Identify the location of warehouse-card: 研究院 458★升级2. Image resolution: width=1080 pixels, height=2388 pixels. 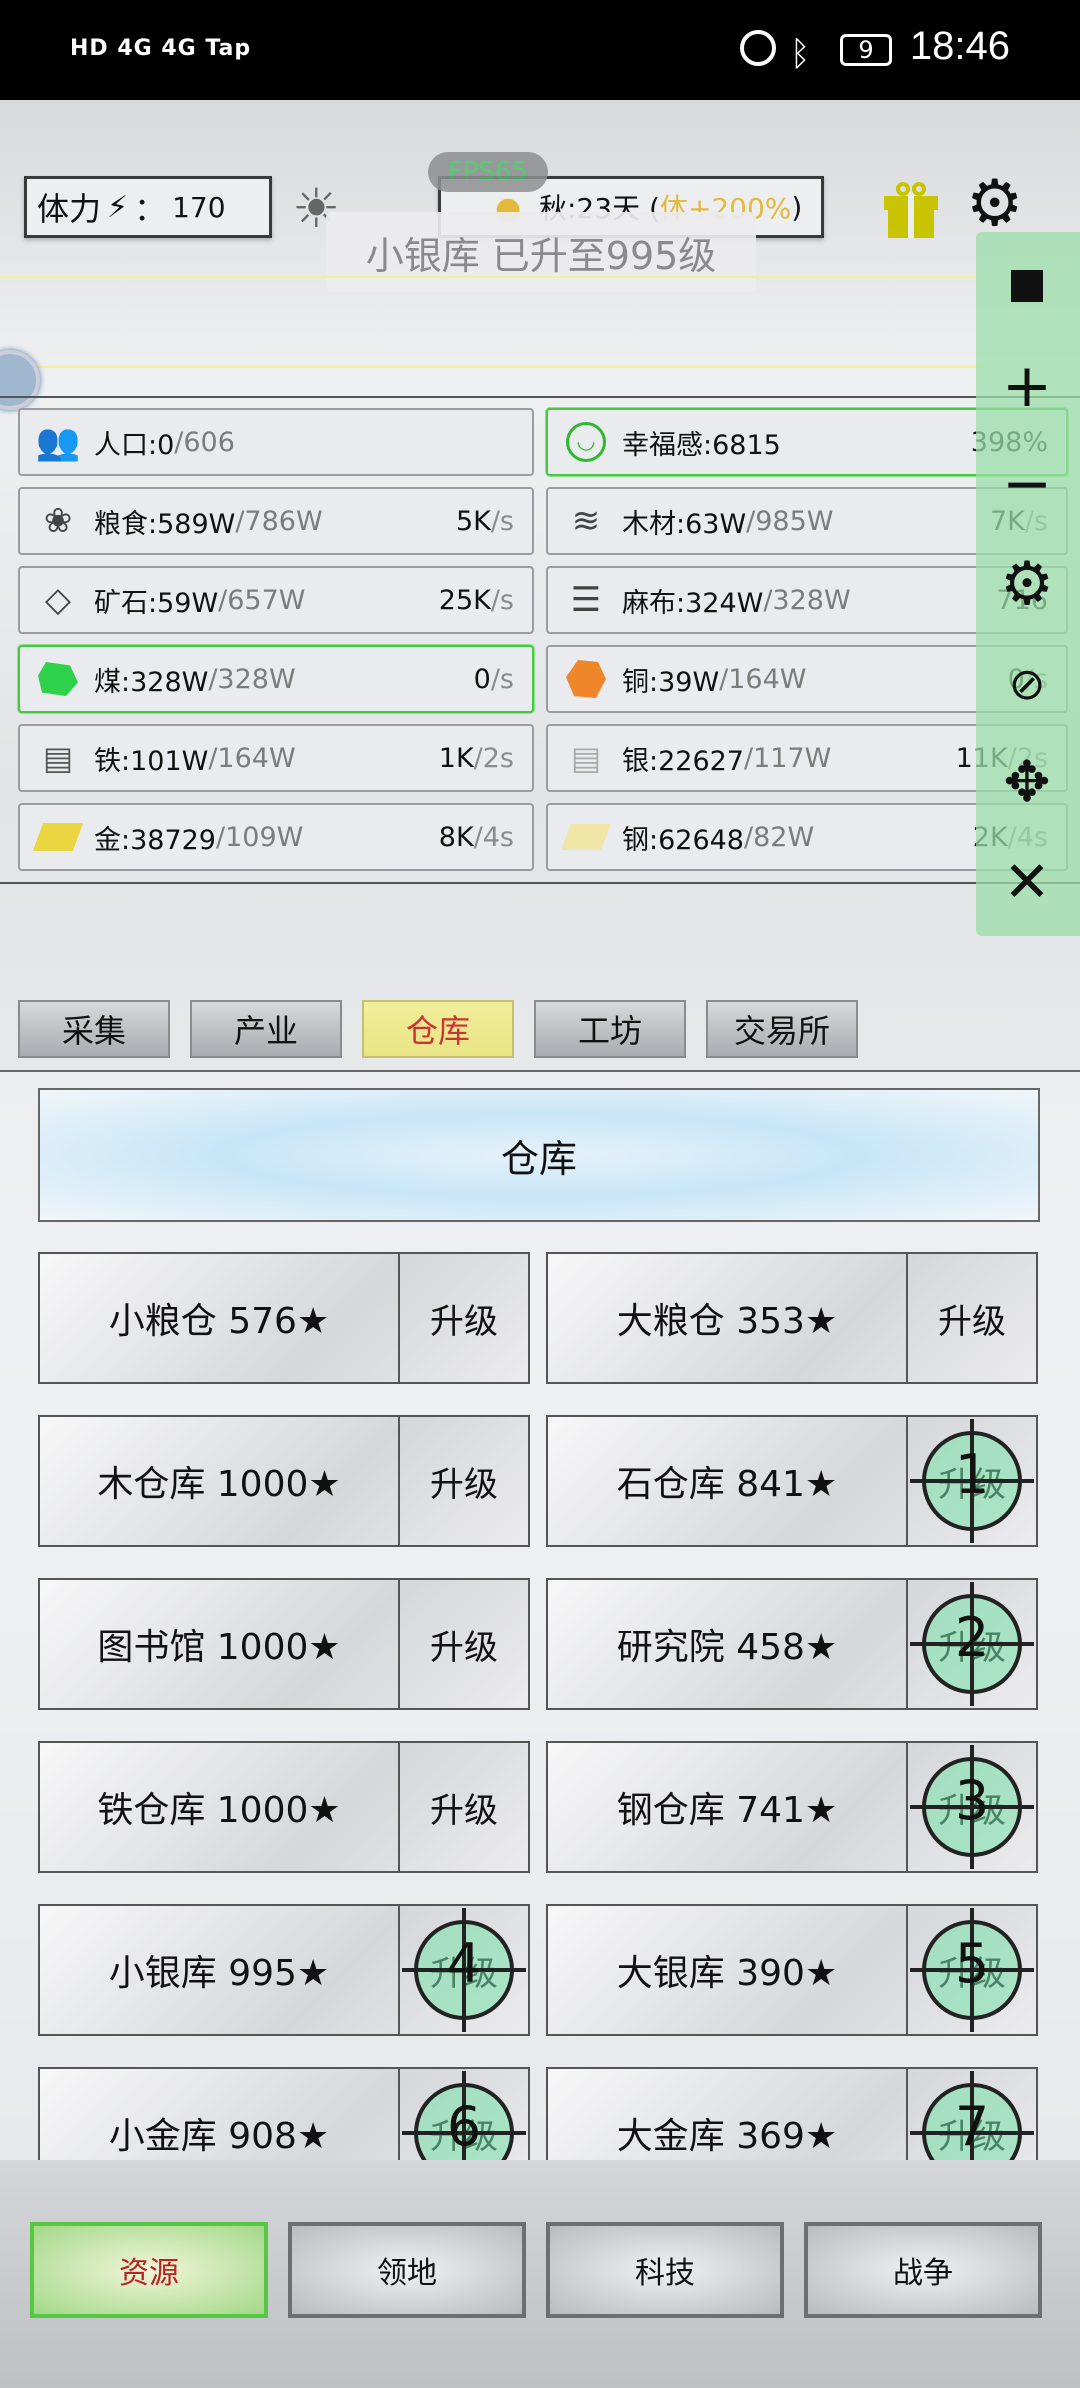
(792, 1644).